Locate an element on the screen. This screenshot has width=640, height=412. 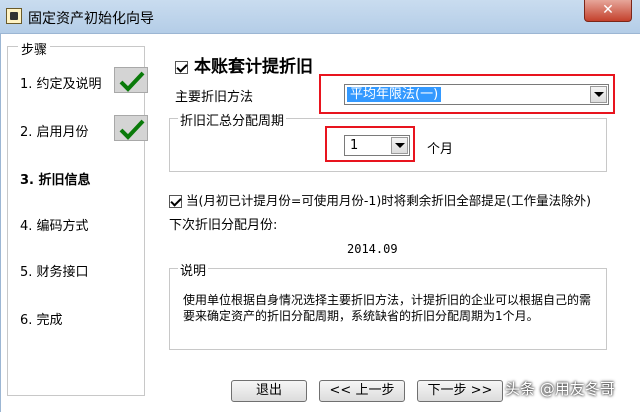
step-6: 6. 完成 is located at coordinates (41, 320).